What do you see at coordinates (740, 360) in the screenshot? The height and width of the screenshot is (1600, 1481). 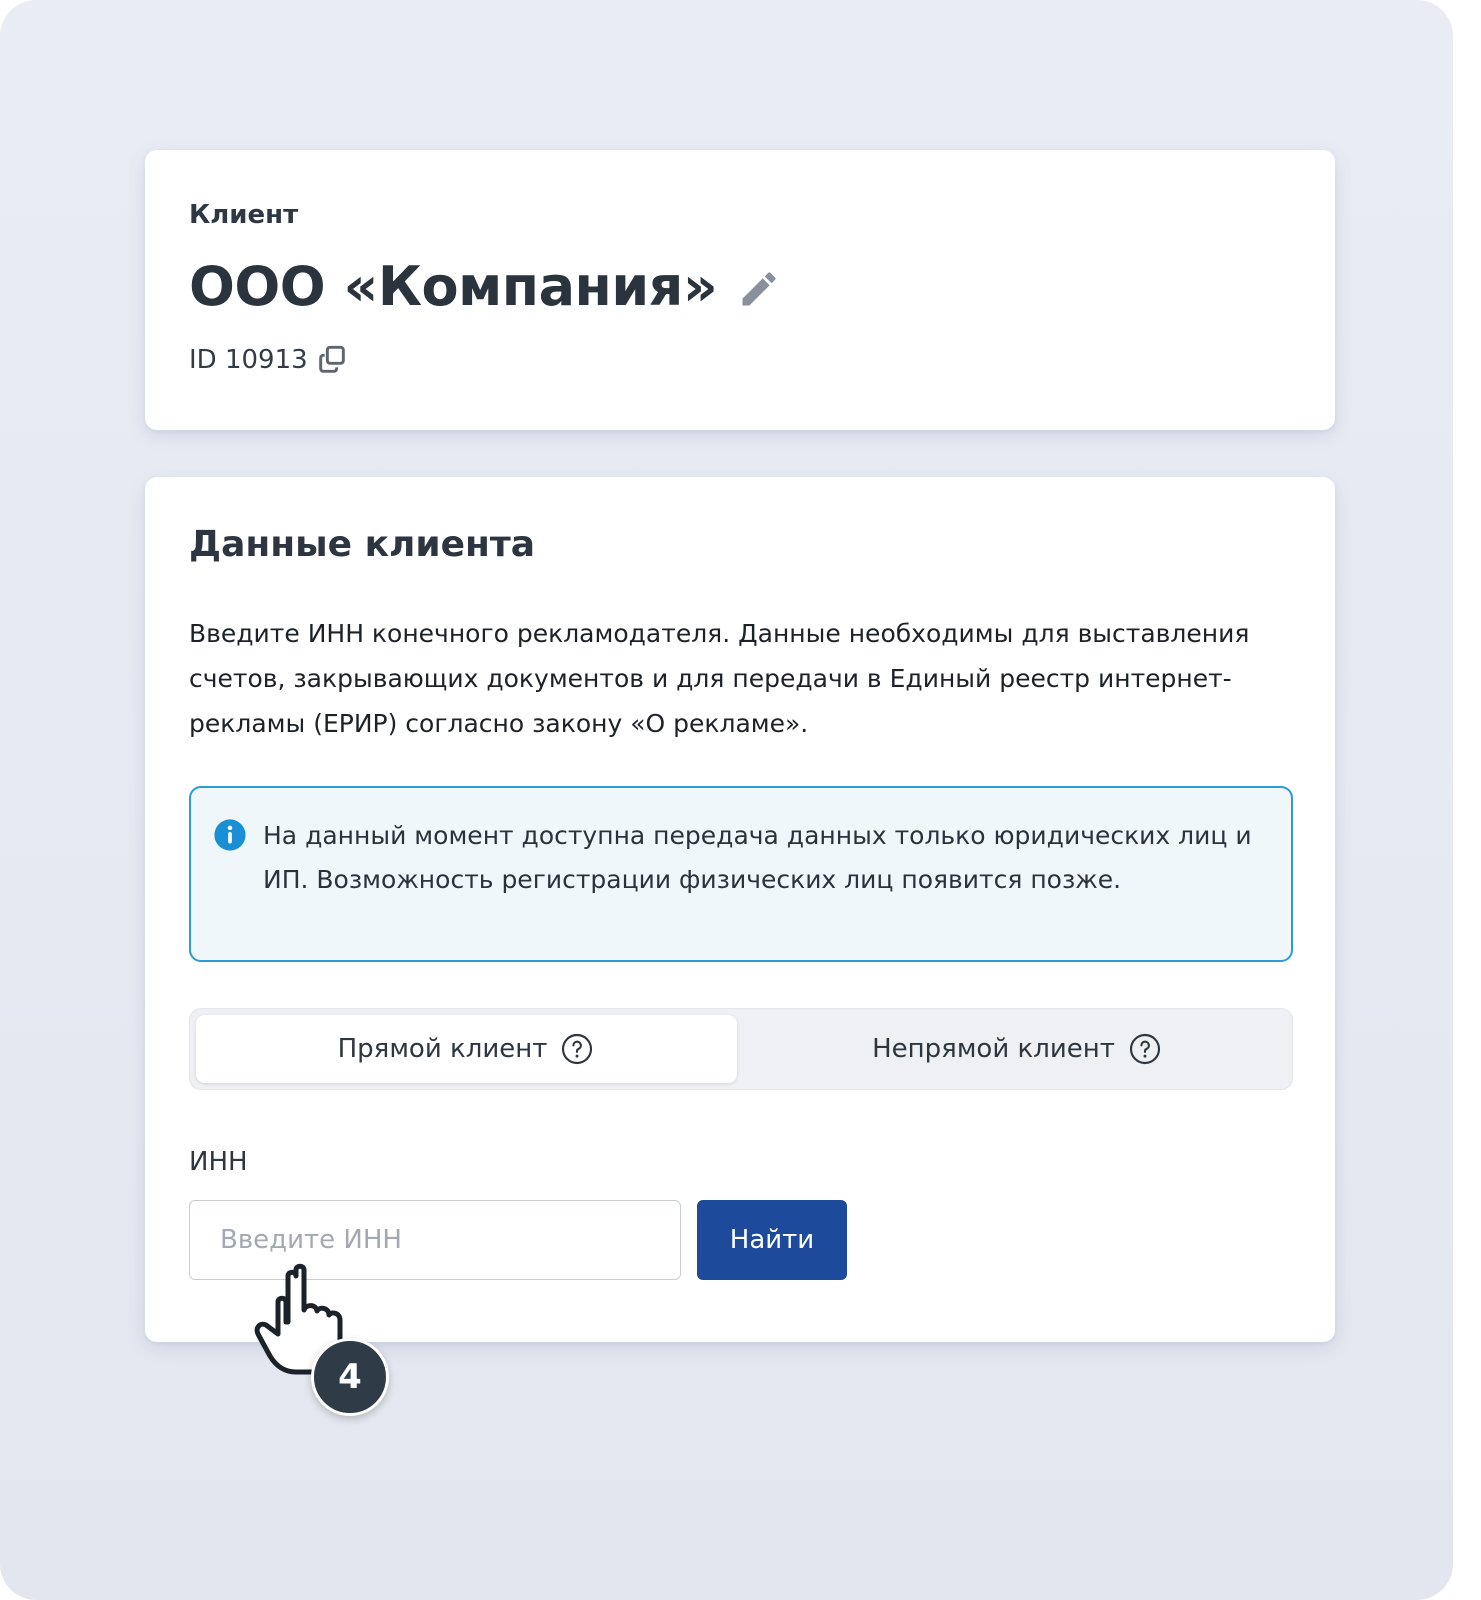 I see `client-id-row: ID 10913` at bounding box center [740, 360].